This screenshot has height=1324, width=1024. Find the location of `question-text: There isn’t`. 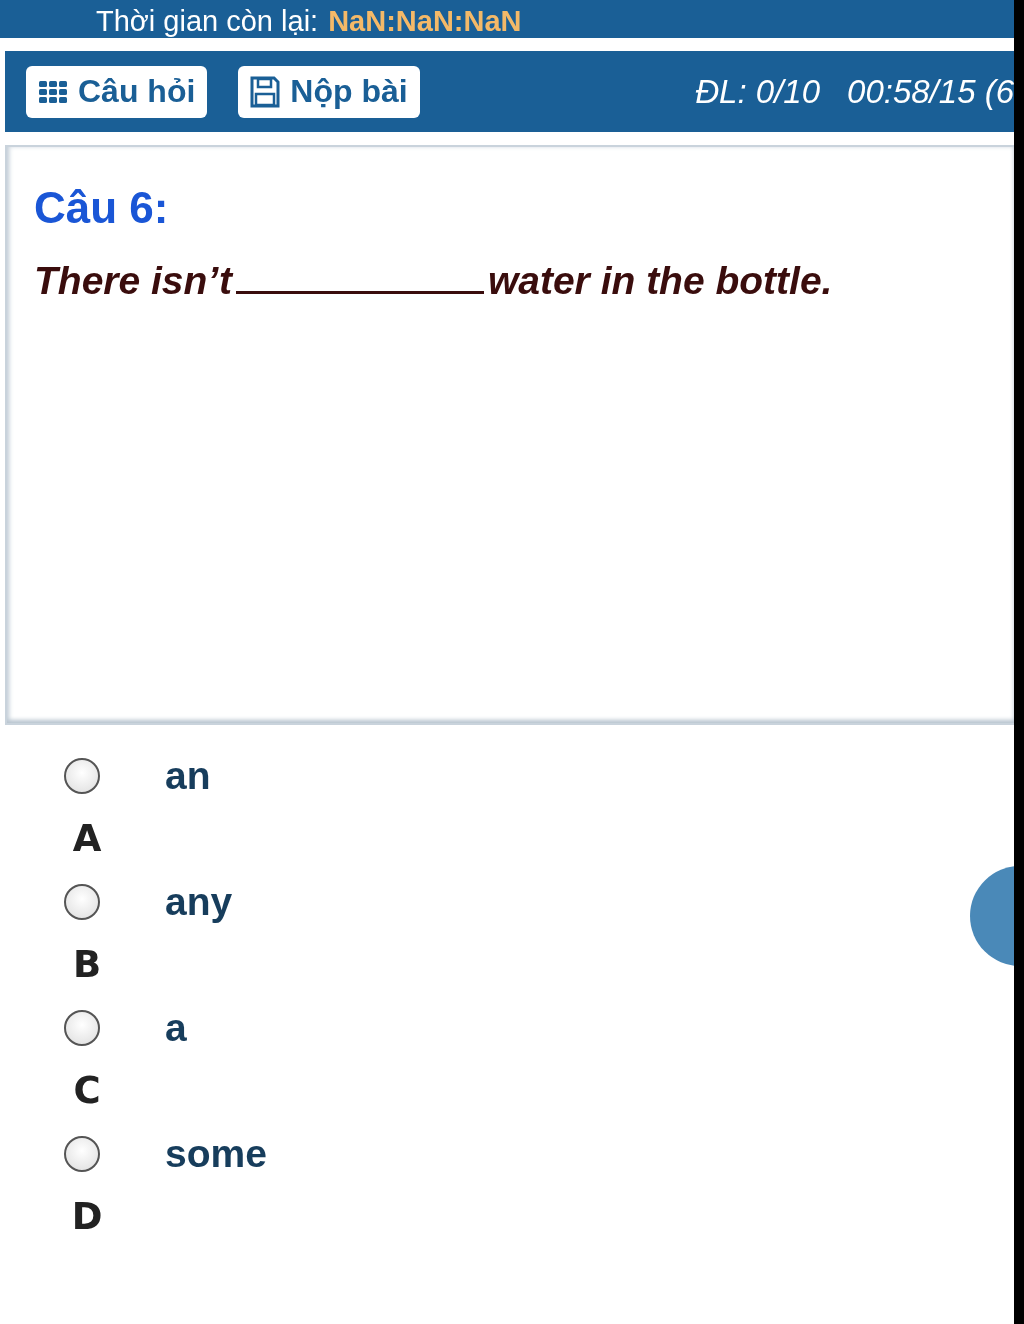

question-text: There isn’t is located at coordinates (133, 281).